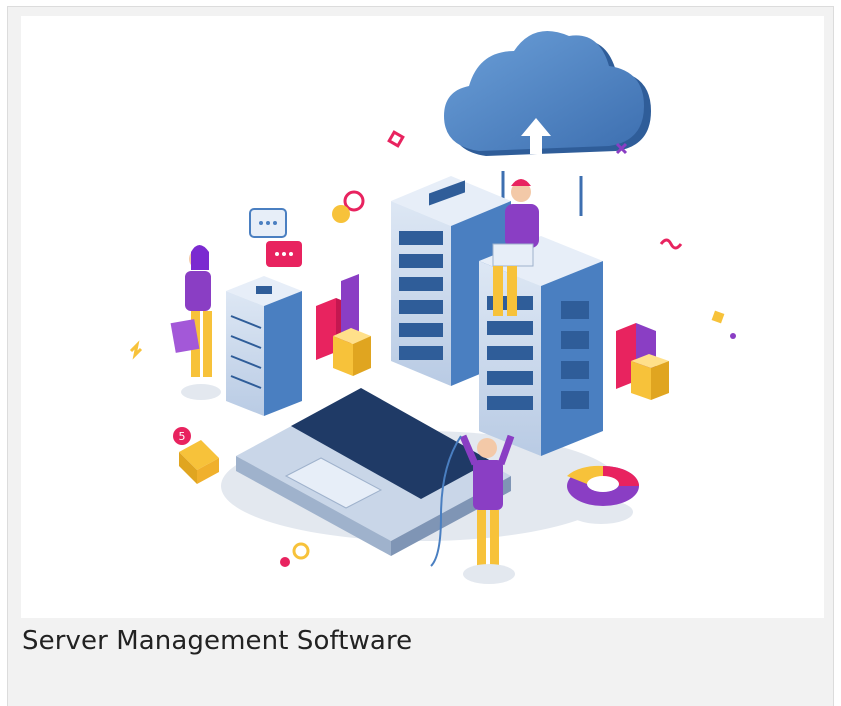 The image size is (841, 706). What do you see at coordinates (182, 436) in the screenshot?
I see `mail-badge: 5` at bounding box center [182, 436].